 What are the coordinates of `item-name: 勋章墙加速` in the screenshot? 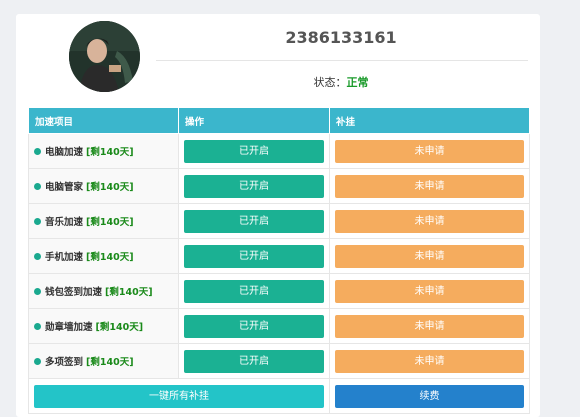 It's located at (69, 327).